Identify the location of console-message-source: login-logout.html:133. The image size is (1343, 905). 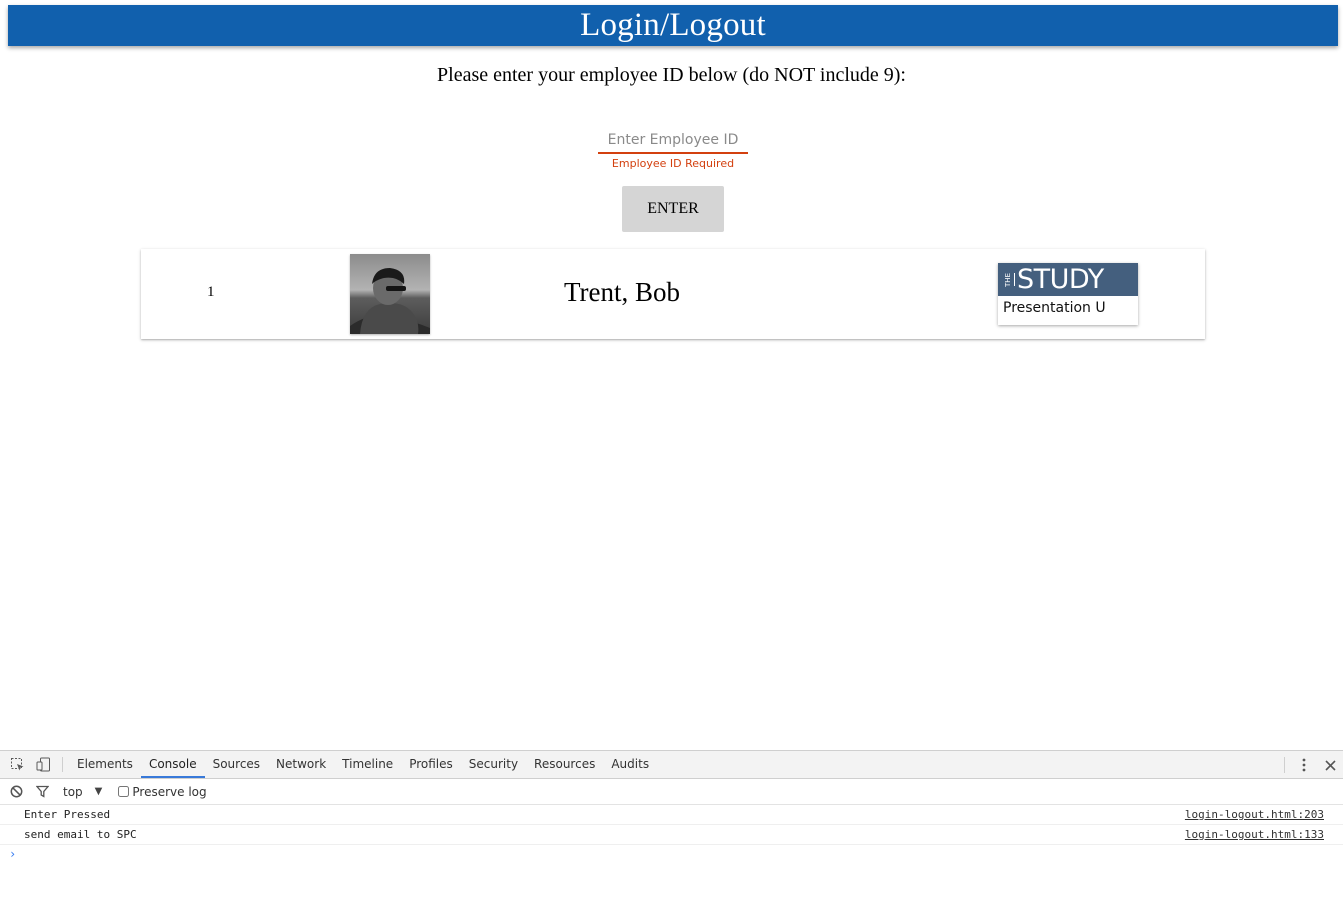
(1254, 834).